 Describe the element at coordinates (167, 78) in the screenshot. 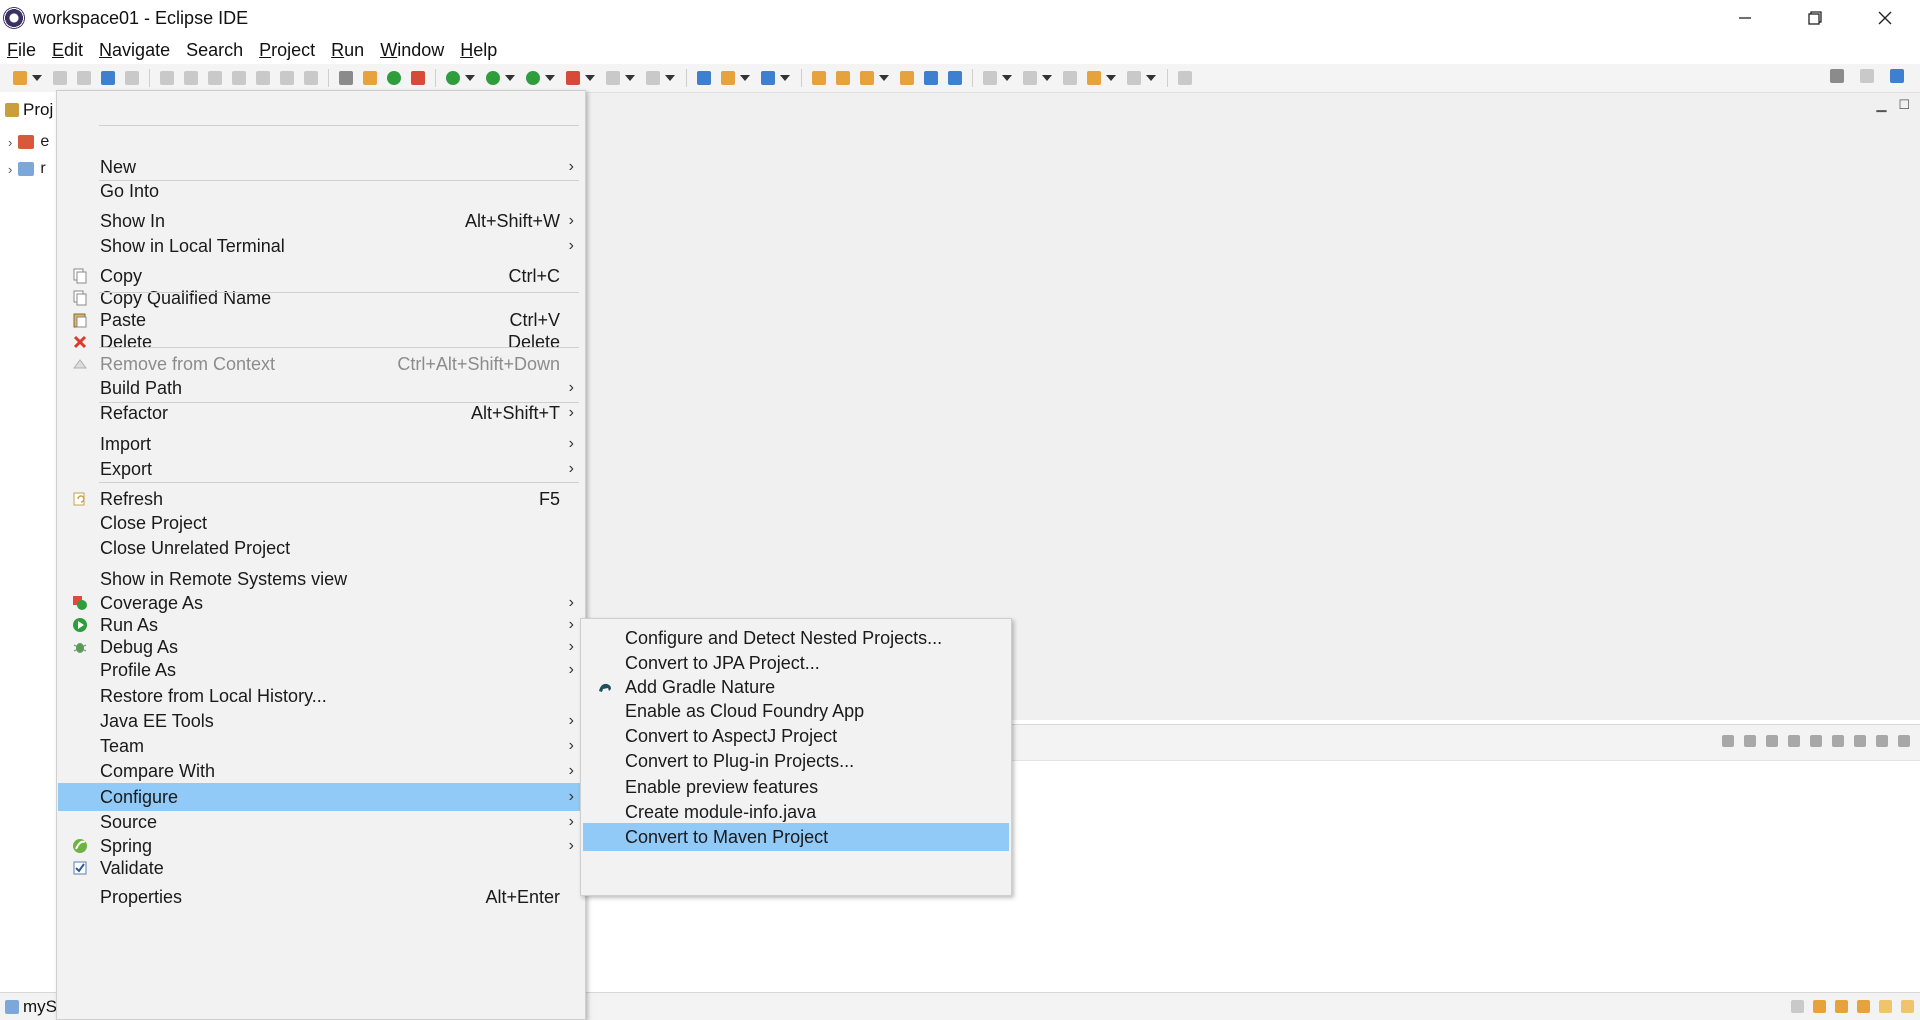

I see `resume-icon` at that location.